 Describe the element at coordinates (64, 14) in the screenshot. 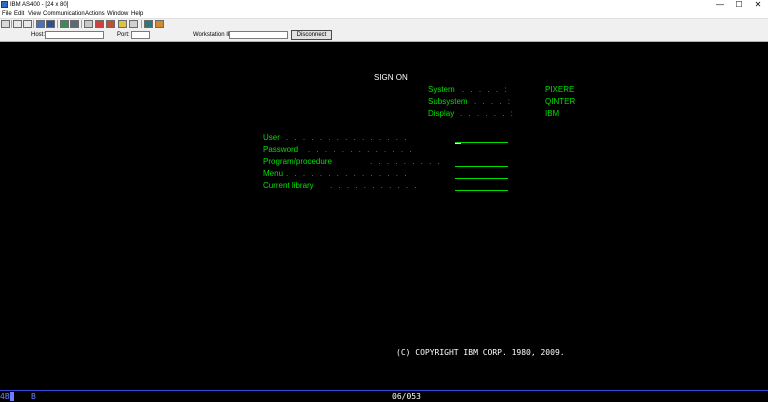

I see `menu-communication: Communication` at that location.